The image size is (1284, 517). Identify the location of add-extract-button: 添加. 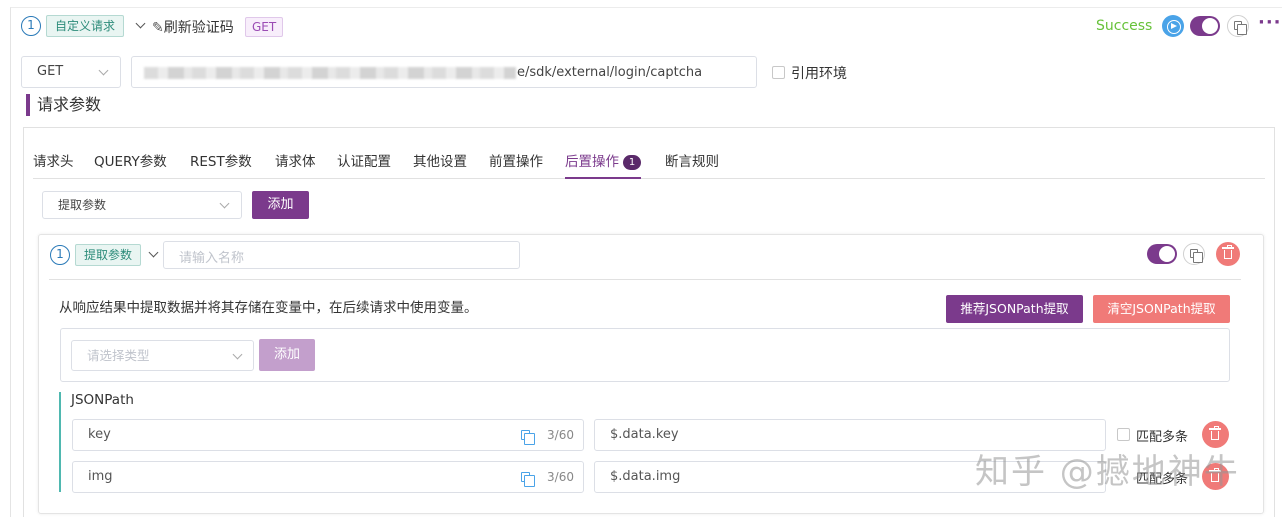
(287, 355).